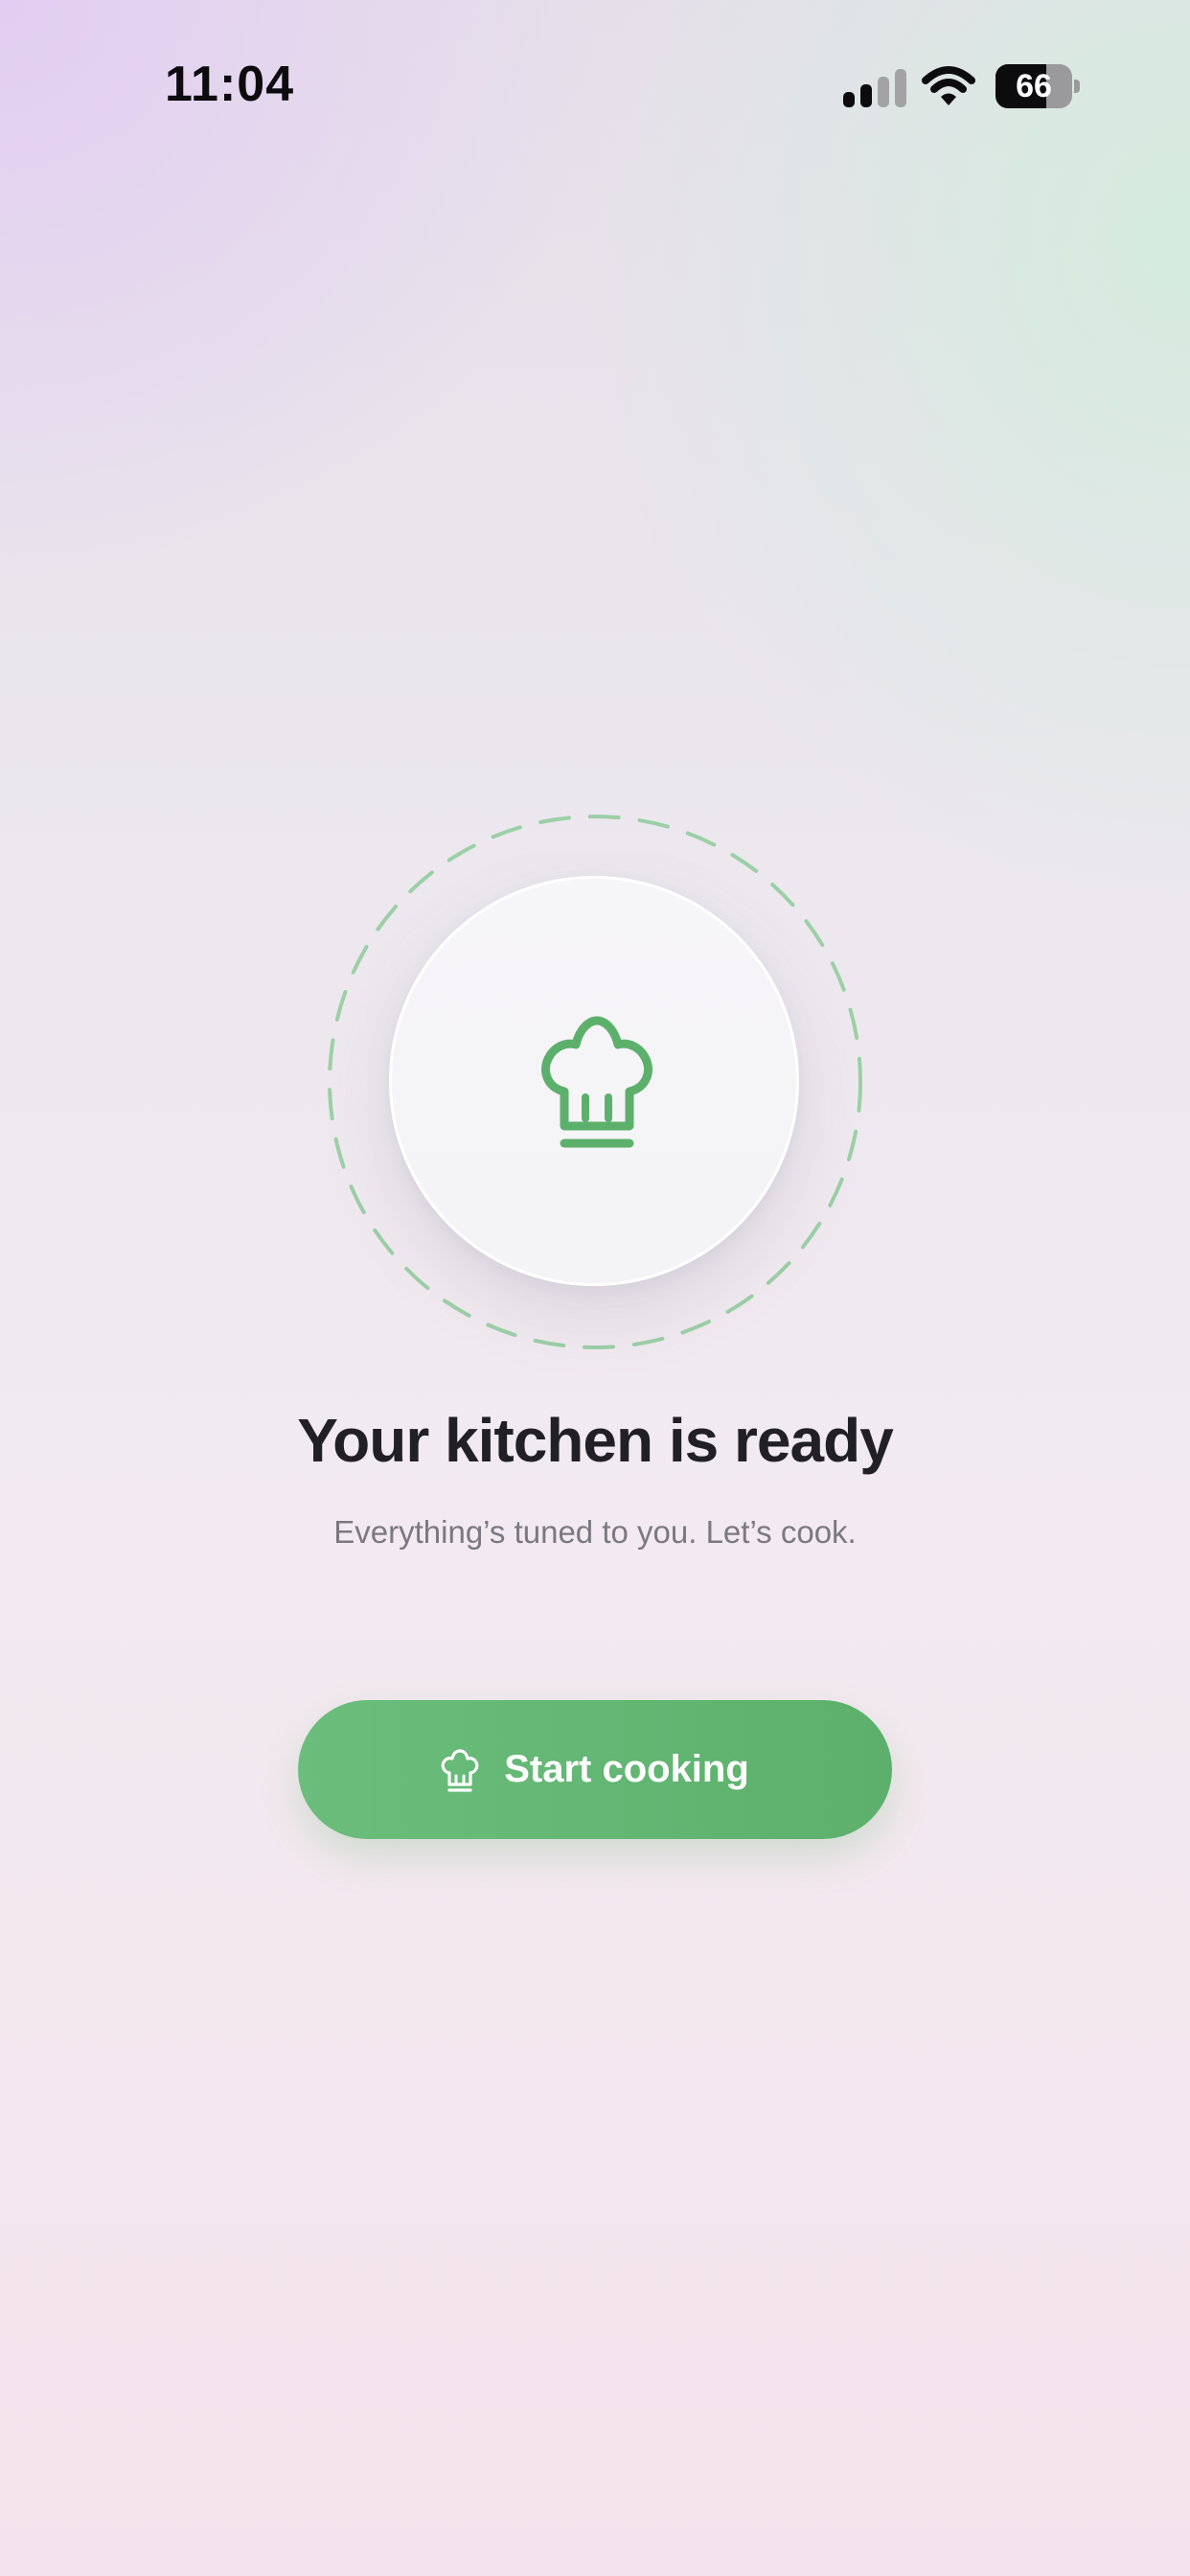 This screenshot has width=1190, height=2576. I want to click on battery-icon: 66, so click(1038, 87).